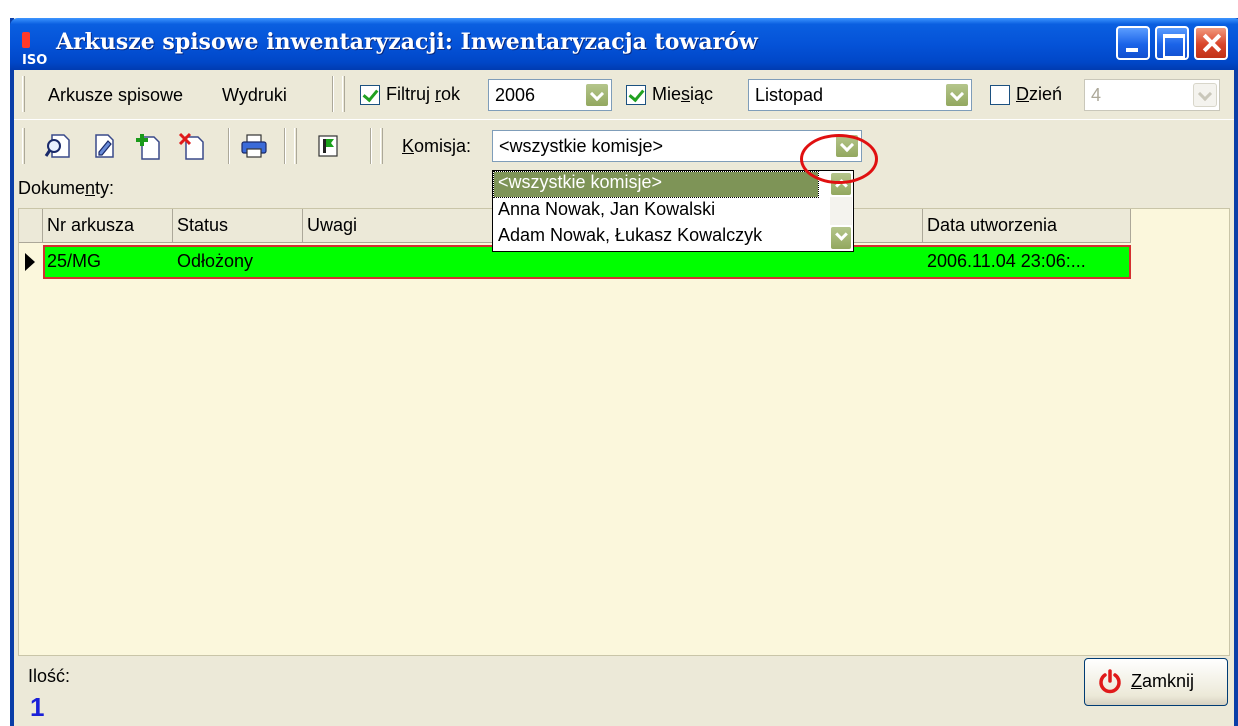 Image resolution: width=1238 pixels, height=726 pixels. I want to click on menu-arkusze-spisowe: Arkusze spisowe, so click(115, 95).